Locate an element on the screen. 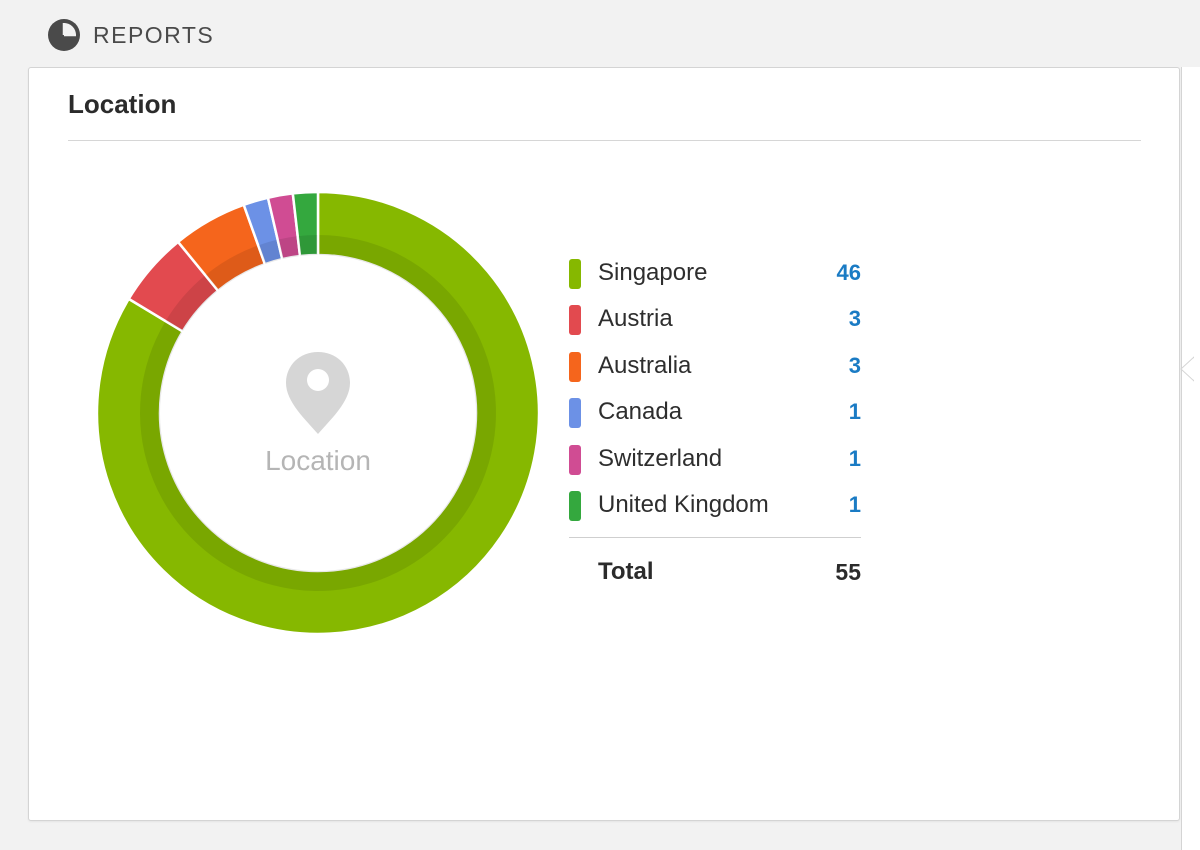 This screenshot has height=850, width=1200. pie-chart-icon is located at coordinates (64, 35).